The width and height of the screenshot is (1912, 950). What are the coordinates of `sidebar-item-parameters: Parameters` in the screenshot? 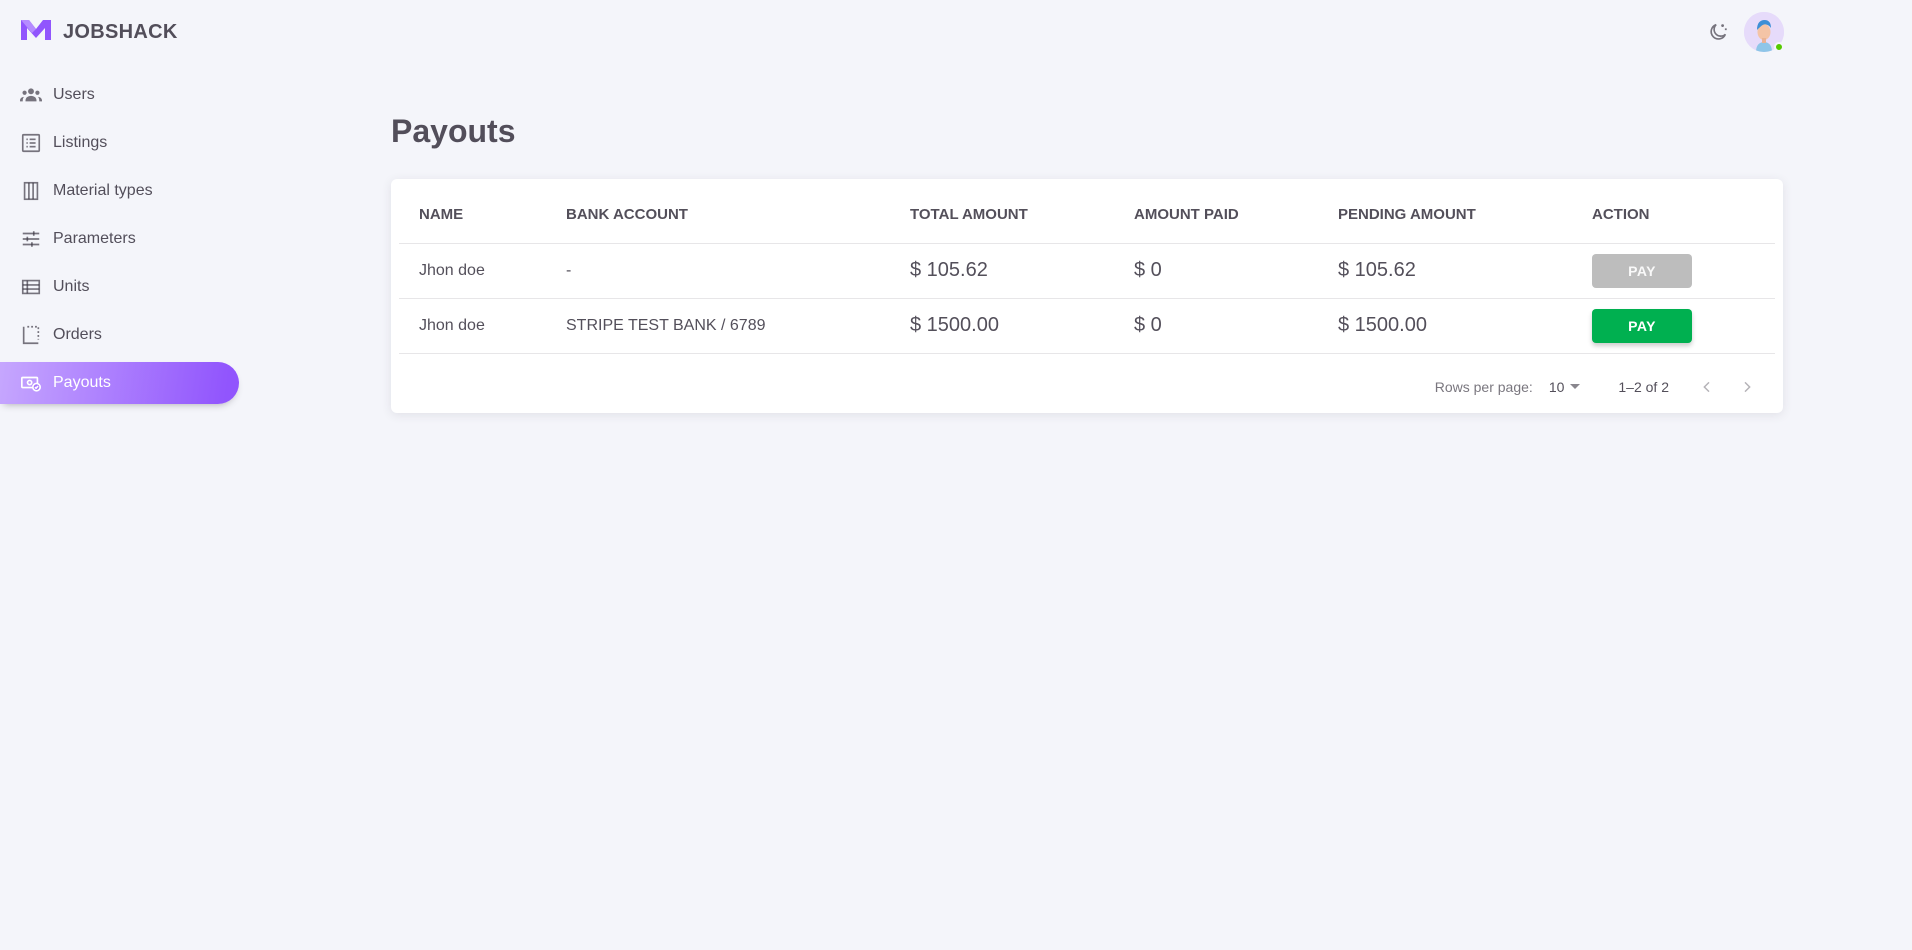 It's located at (119, 239).